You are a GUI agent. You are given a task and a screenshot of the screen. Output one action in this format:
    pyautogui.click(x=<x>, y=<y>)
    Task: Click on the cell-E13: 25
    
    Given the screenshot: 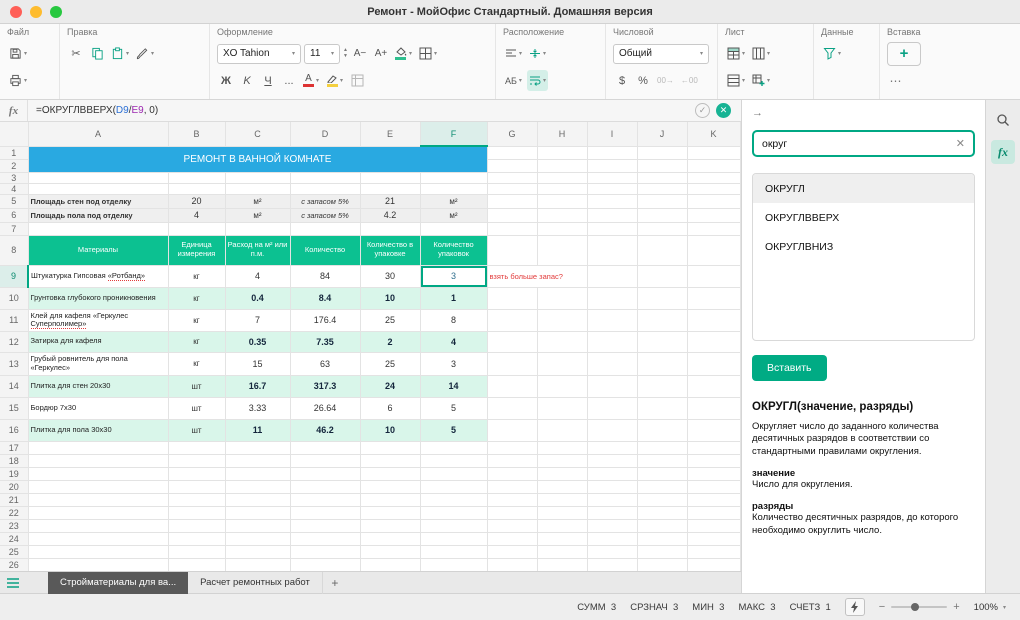 What is the action you would take?
    pyautogui.click(x=390, y=364)
    